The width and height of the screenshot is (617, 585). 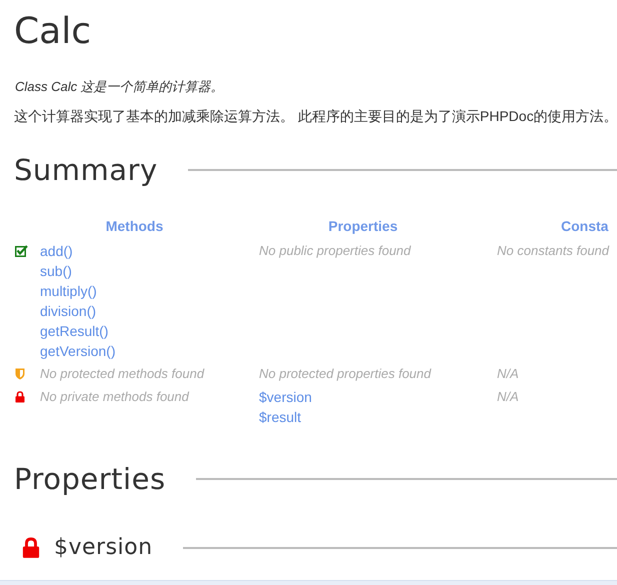 What do you see at coordinates (120, 87) in the screenshot?
I see `class-summary: Class Calc 这是一个简单的计算器。` at bounding box center [120, 87].